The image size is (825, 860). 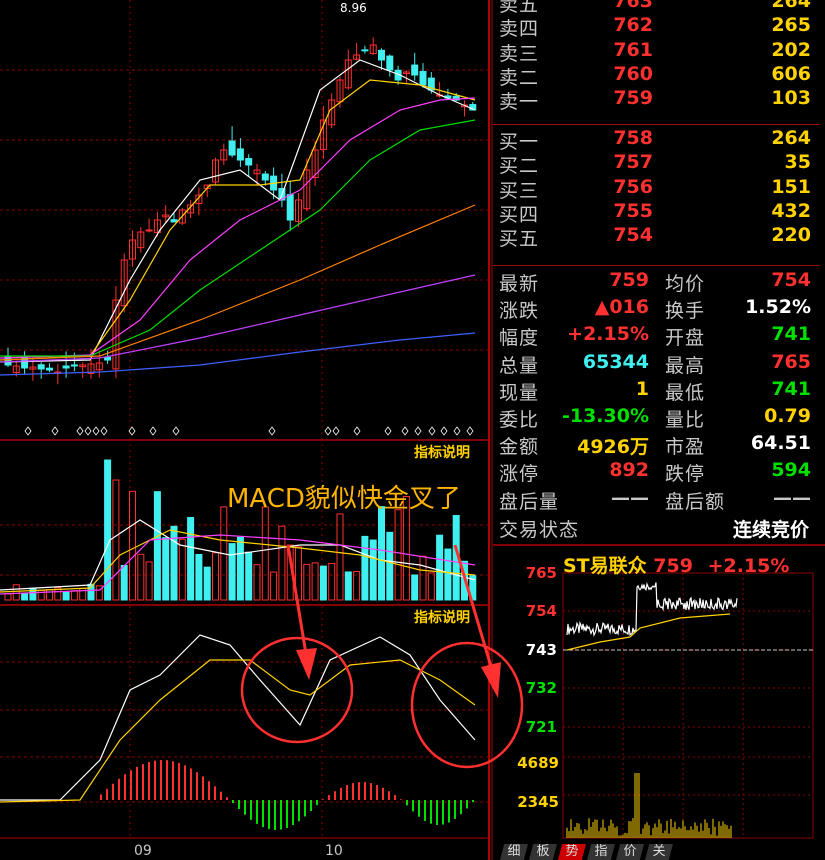 I want to click on order-volume: 202, so click(x=791, y=49).